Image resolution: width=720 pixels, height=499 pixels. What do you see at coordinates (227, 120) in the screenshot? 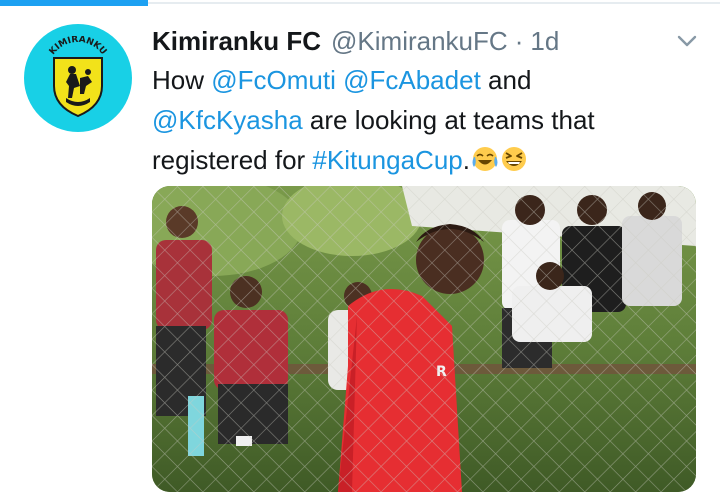
I see `mention-link: @KfcKyasha` at bounding box center [227, 120].